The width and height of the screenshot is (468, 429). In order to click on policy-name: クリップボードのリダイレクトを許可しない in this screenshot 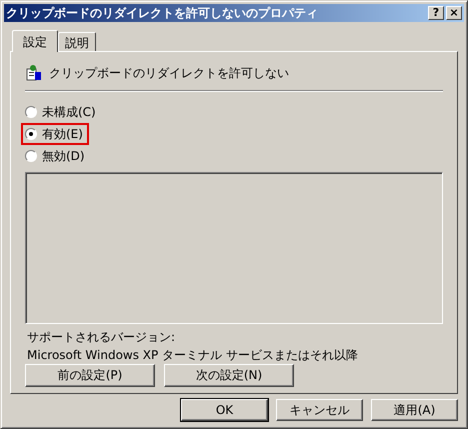, I will do `click(169, 73)`.